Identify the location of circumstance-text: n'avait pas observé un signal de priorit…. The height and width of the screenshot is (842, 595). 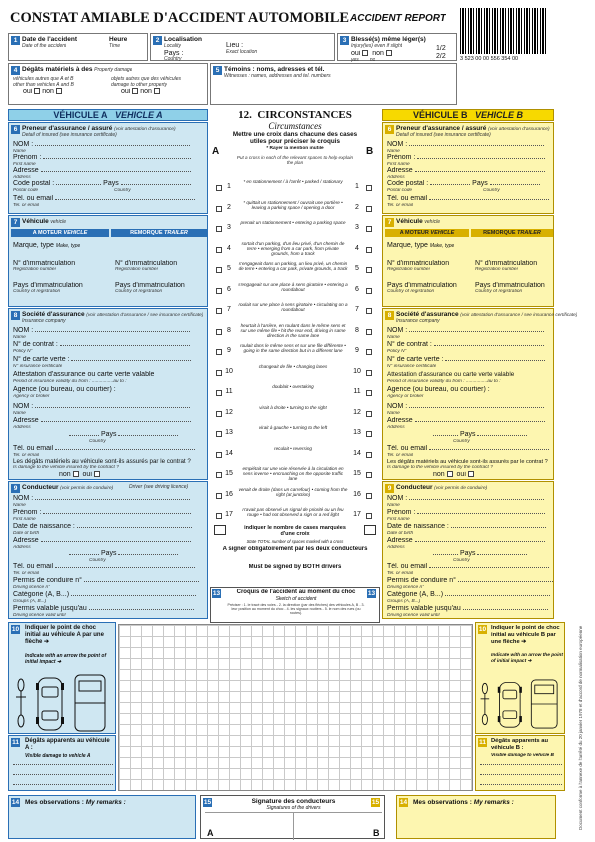
(293, 512).